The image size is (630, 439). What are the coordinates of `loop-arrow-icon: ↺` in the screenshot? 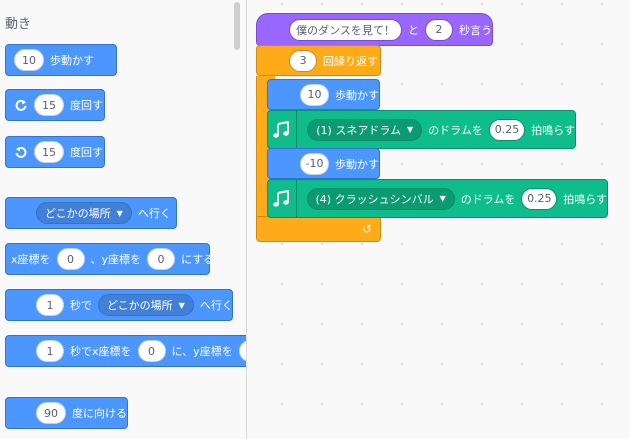 It's located at (366, 229).